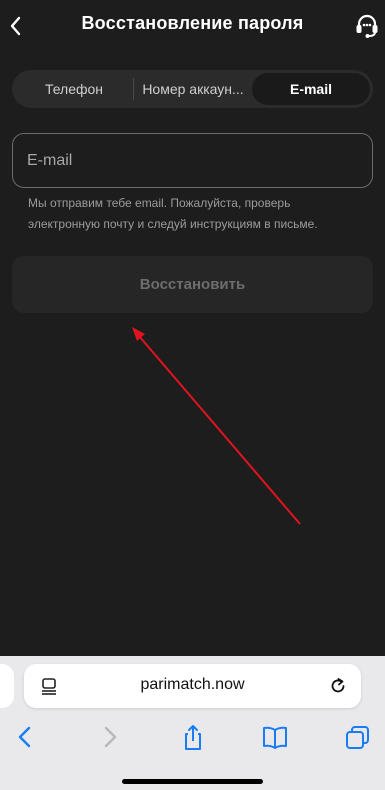 The width and height of the screenshot is (385, 790). I want to click on back-button, so click(16, 26).